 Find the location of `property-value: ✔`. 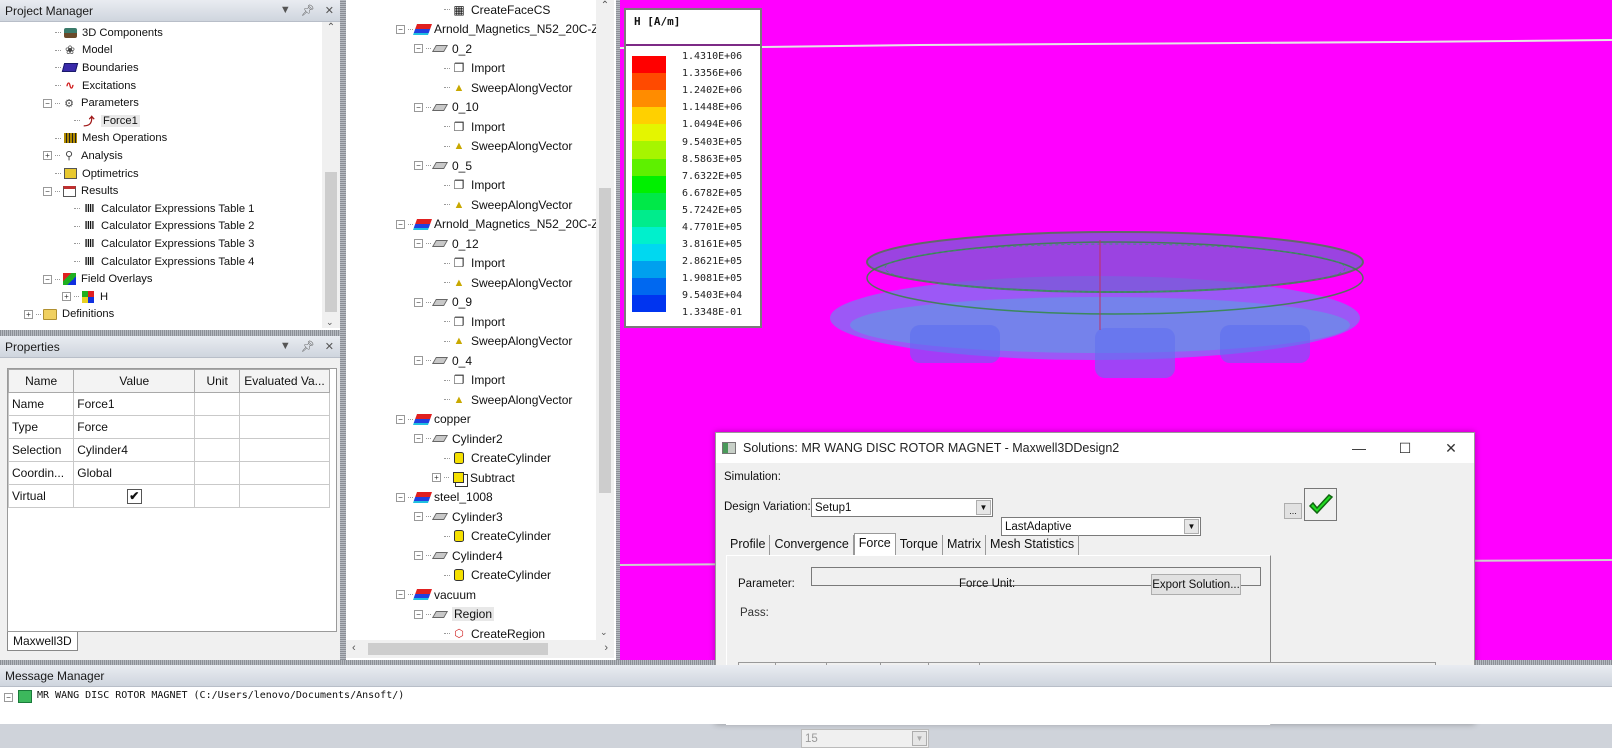

property-value: ✔ is located at coordinates (134, 496).